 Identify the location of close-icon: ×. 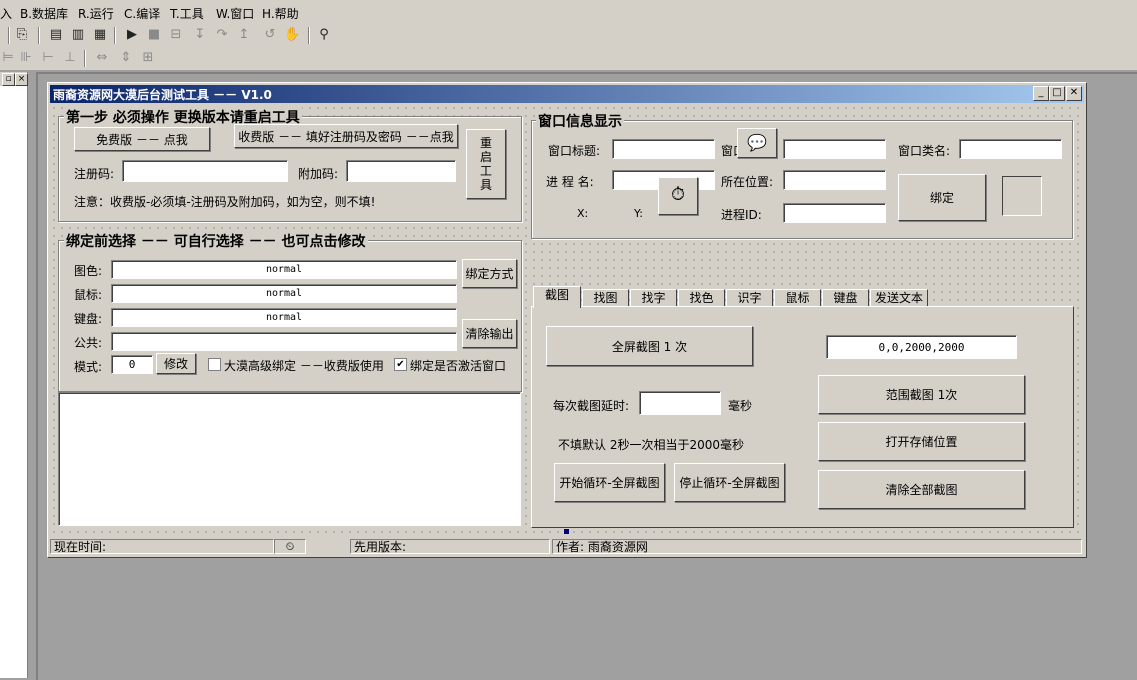
(21, 79).